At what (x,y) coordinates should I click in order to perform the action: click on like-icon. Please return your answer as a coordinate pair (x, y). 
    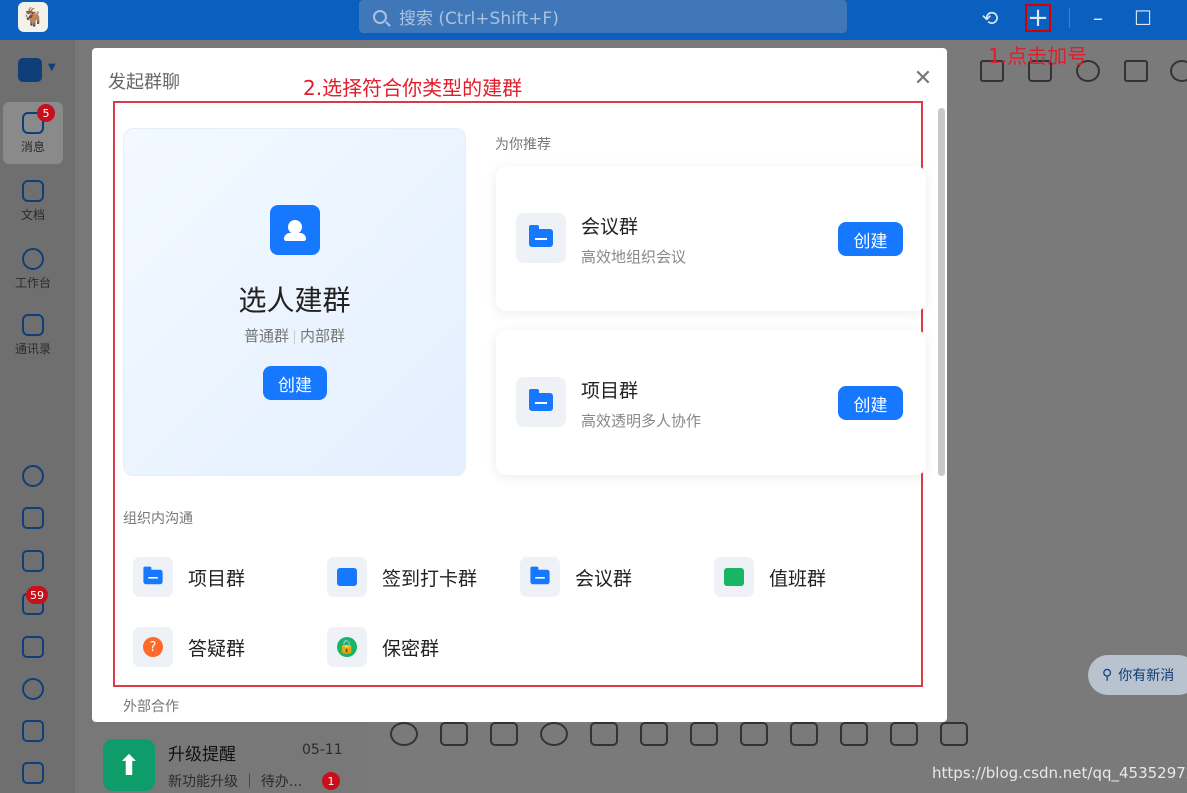
    Looking at the image, I should click on (454, 734).